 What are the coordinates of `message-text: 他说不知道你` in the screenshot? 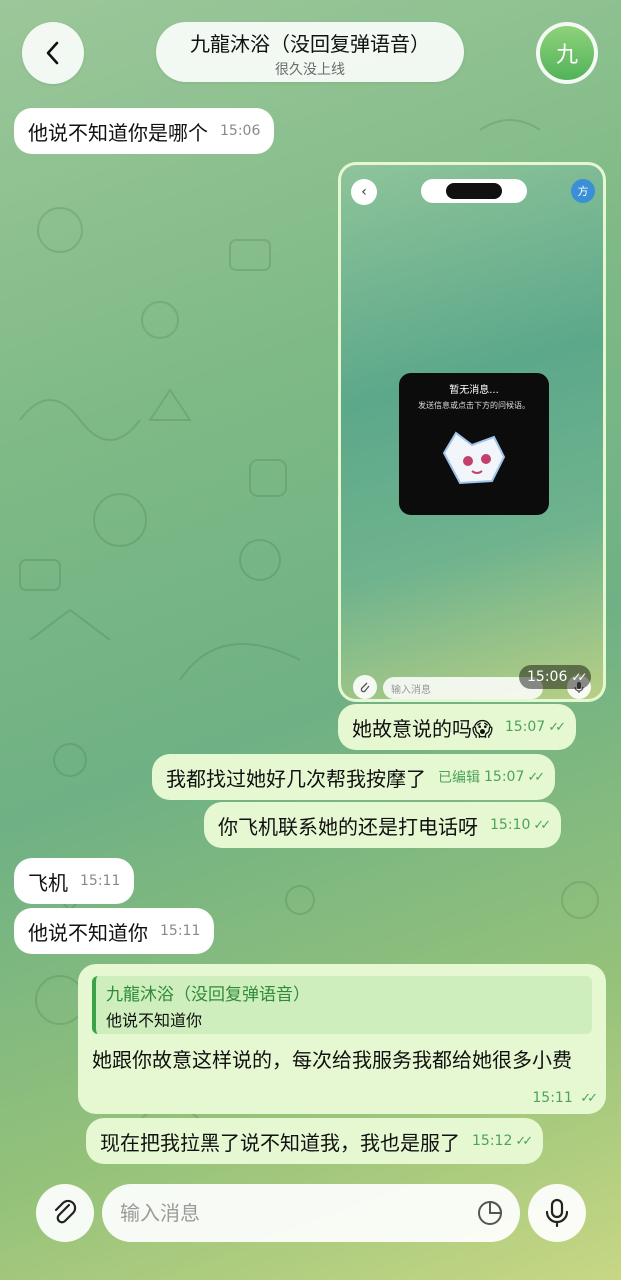 It's located at (88, 932).